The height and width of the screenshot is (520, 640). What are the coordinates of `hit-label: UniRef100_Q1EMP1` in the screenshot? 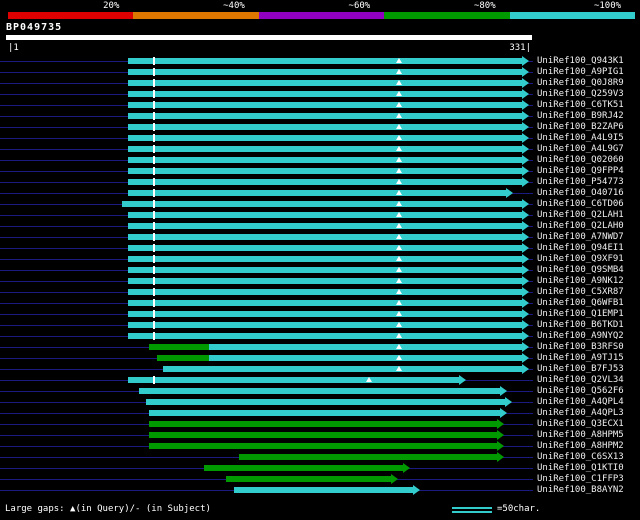 It's located at (580, 314).